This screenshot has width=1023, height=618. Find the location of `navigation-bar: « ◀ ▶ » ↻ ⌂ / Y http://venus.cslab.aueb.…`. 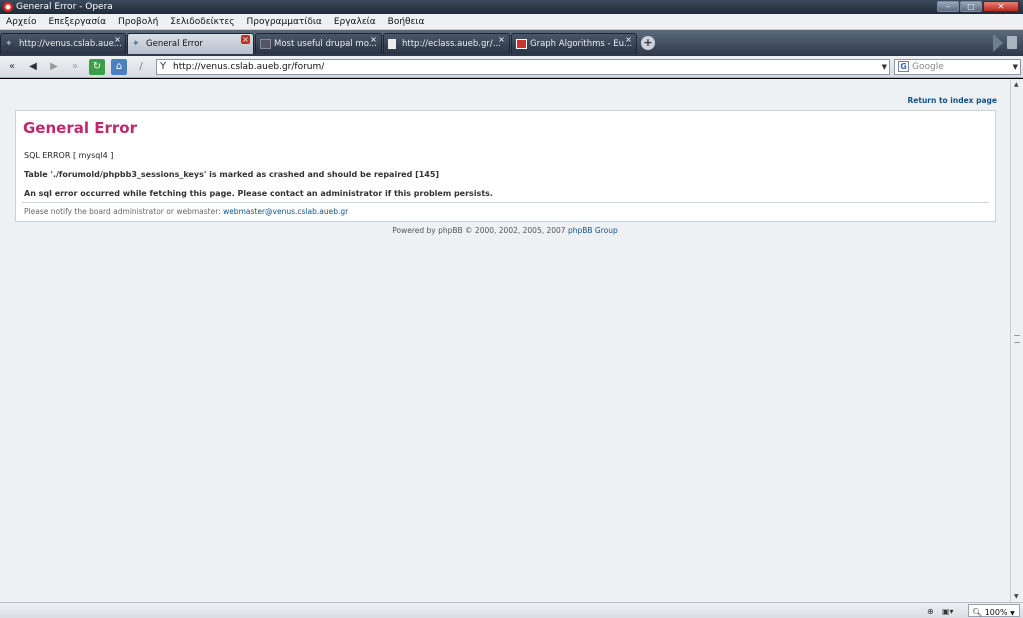

navigation-bar: « ◀ ▶ » ↻ ⌂ / Y http://venus.cslab.aueb.… is located at coordinates (511, 67).